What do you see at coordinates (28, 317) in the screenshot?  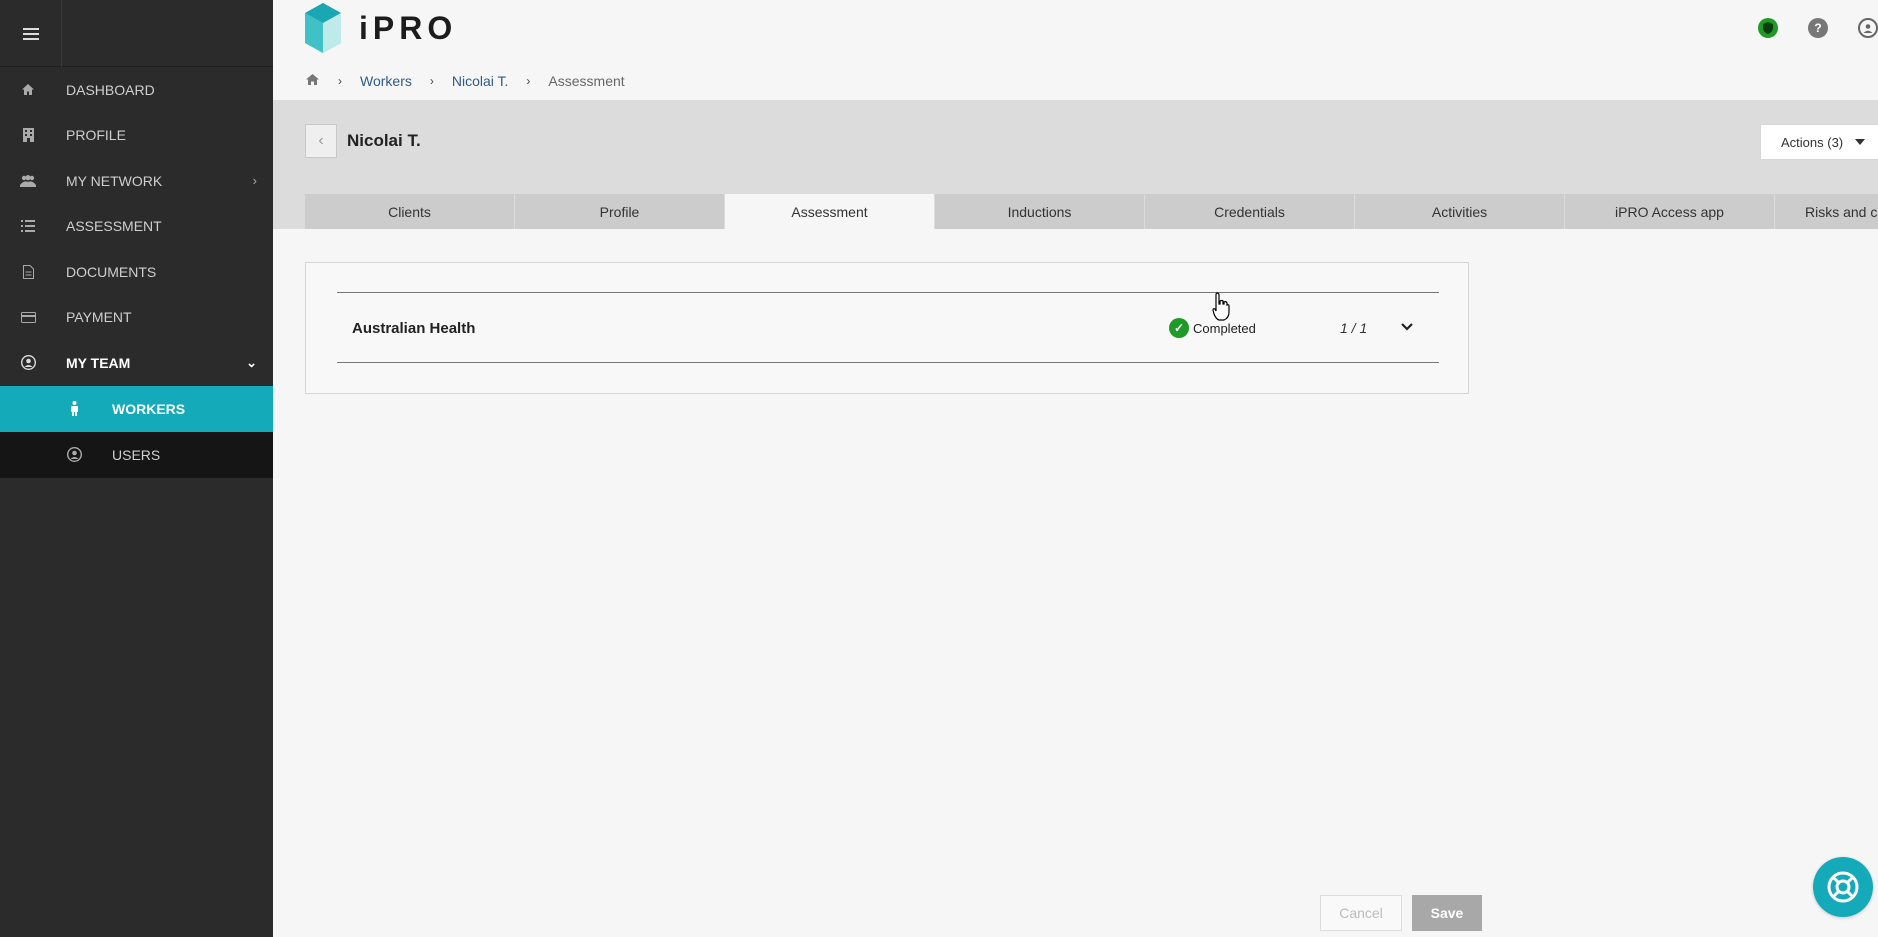 I see `credit-card-icon` at bounding box center [28, 317].